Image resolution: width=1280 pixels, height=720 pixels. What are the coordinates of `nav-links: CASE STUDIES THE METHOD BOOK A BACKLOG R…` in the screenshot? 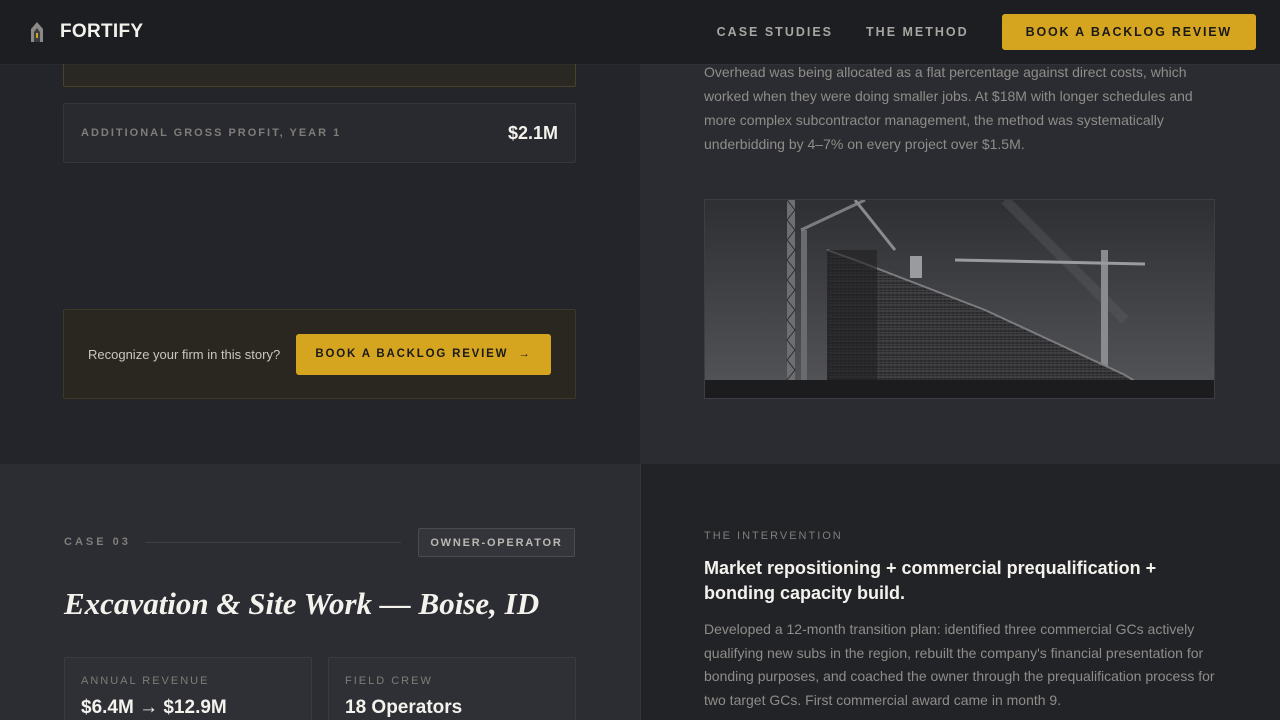 It's located at (970, 32).